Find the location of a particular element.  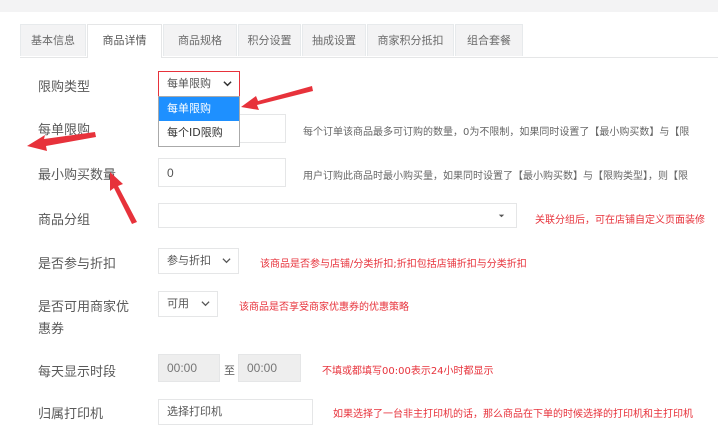

tab-points-settings: 积分设置 is located at coordinates (269, 40).